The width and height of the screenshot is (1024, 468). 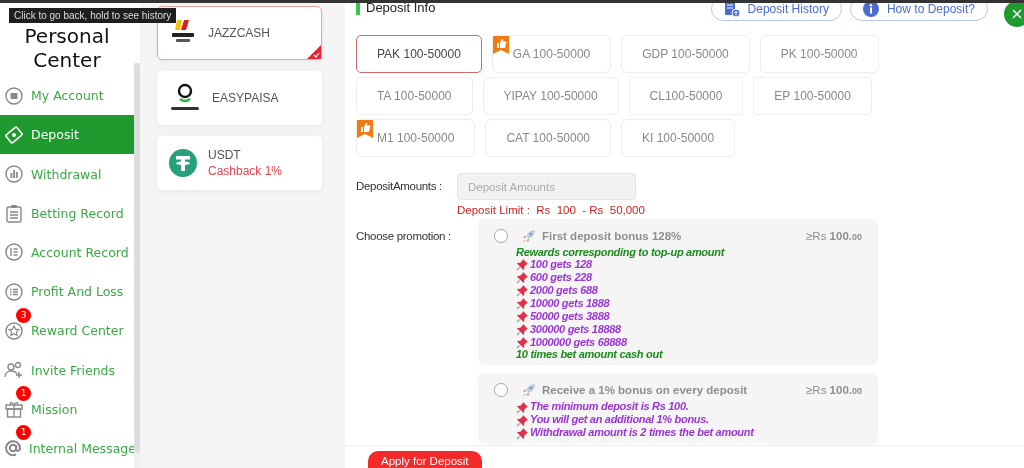 I want to click on sidebar-item: Betting Record, so click(x=67, y=213).